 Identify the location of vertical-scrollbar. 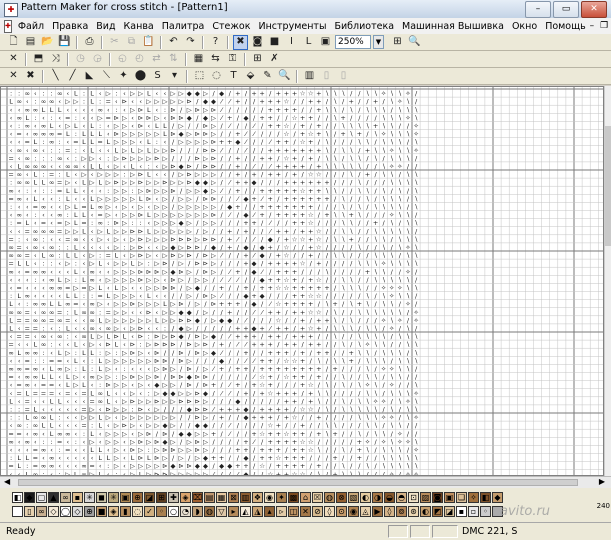
(607, 281).